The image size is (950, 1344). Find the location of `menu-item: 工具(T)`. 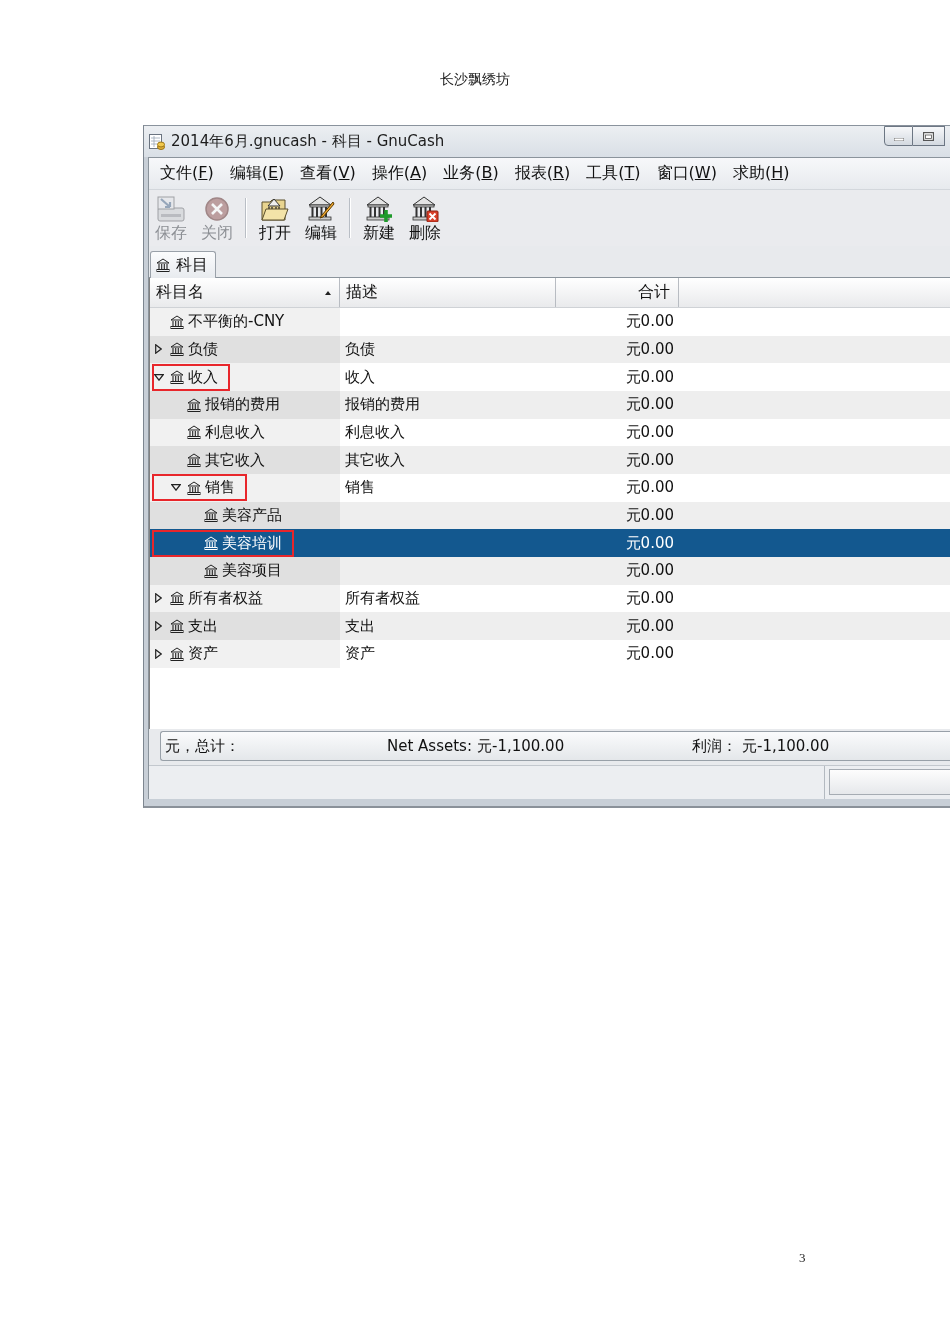

menu-item: 工具(T) is located at coordinates (613, 173).